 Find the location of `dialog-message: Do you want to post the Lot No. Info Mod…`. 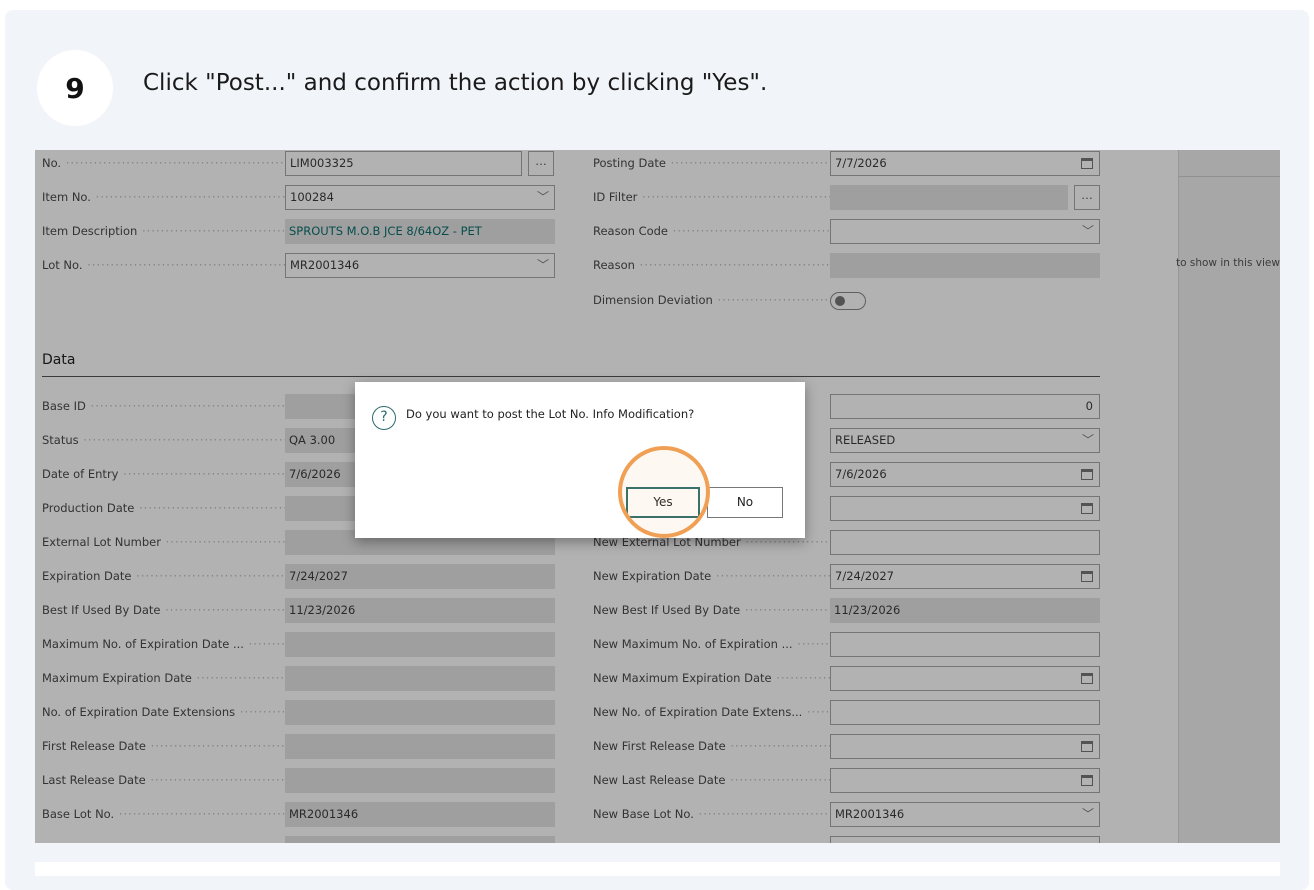

dialog-message: Do you want to post the Lot No. Info Mod… is located at coordinates (550, 414).